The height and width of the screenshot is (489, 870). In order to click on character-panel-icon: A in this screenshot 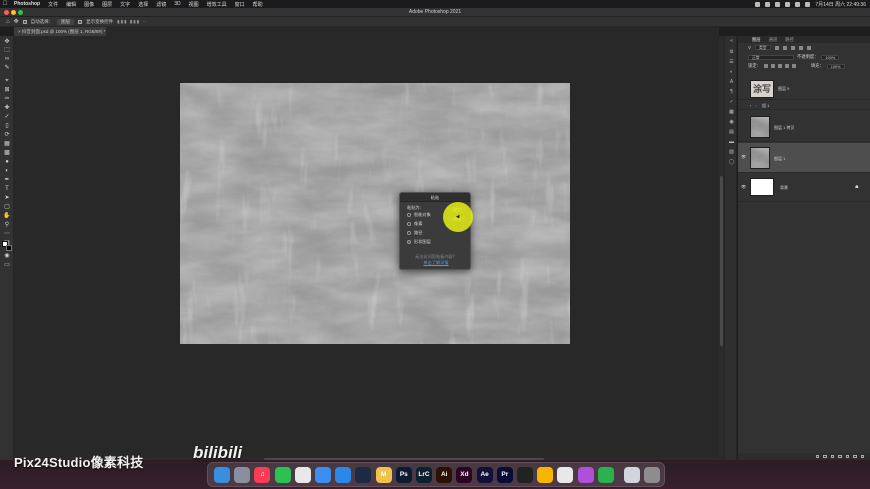, I will do `click(731, 82)`.